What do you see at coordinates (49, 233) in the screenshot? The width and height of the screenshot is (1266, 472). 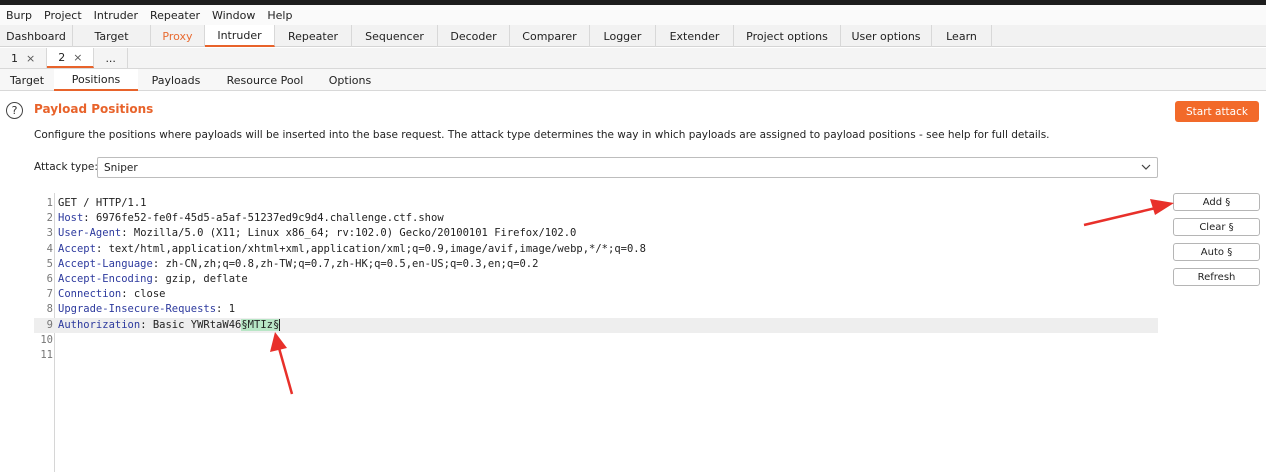 I see `line-number: 3` at bounding box center [49, 233].